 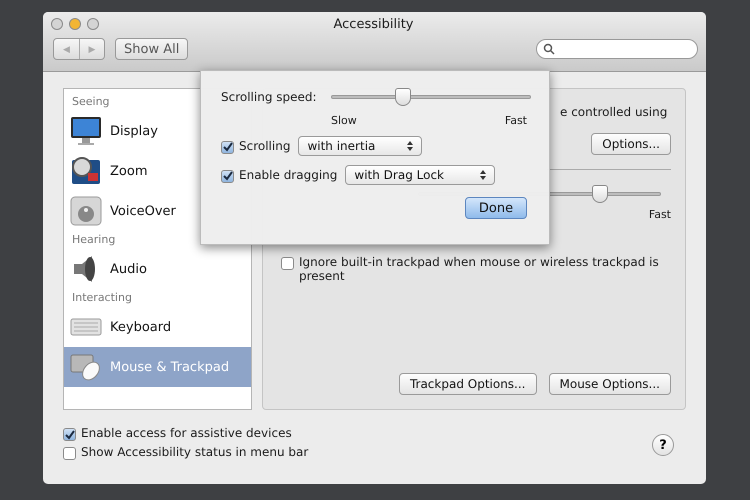 I want to click on dropdown: with Drag Lock, so click(x=420, y=175).